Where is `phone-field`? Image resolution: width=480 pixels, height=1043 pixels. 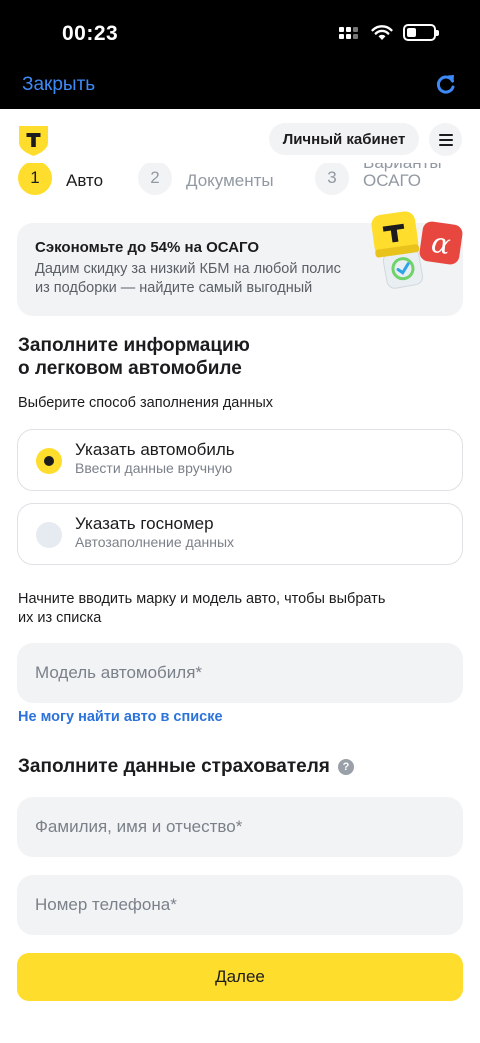 phone-field is located at coordinates (240, 905).